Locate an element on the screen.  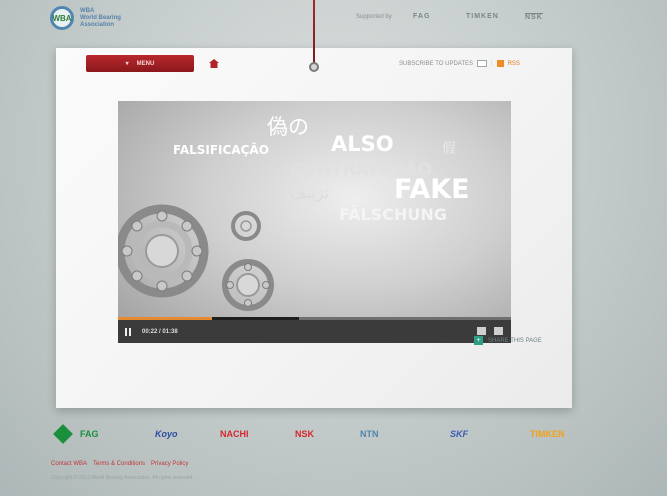
wba-logo: WBA WBA World Bearing Association is located at coordinates (85, 18).